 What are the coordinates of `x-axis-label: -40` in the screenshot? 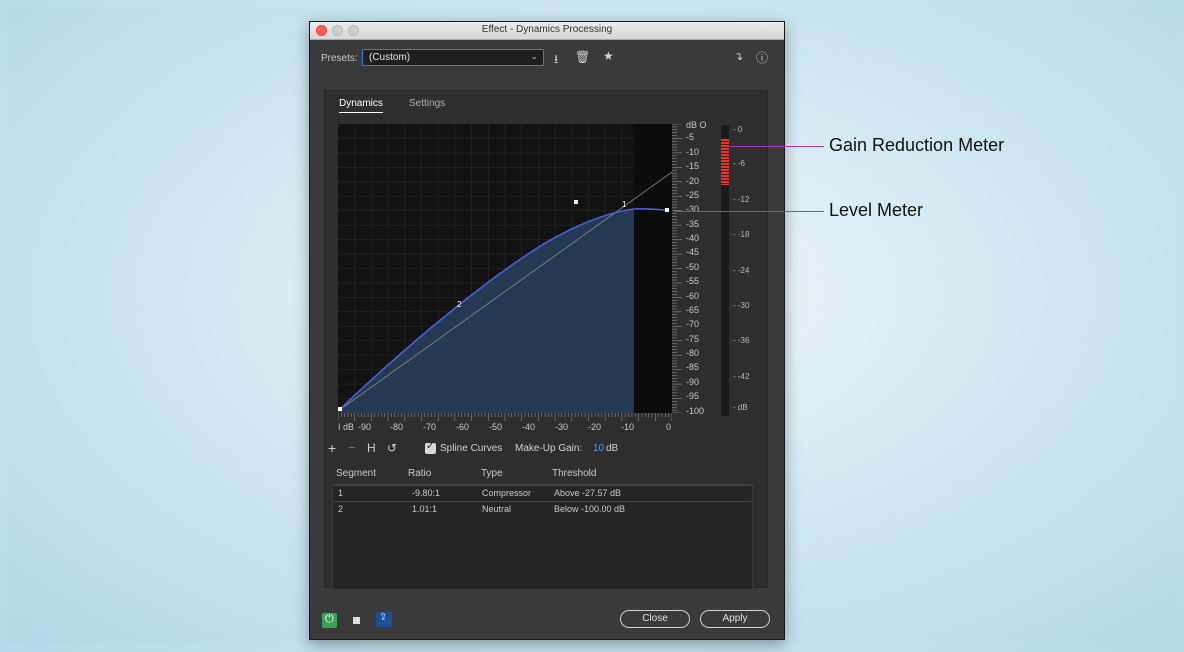 It's located at (529, 427).